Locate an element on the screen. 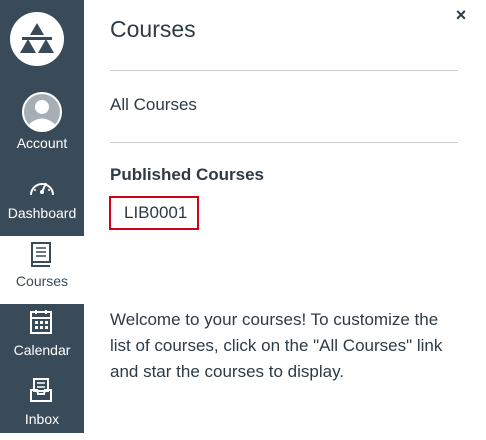  close-icon: × is located at coordinates (461, 15).